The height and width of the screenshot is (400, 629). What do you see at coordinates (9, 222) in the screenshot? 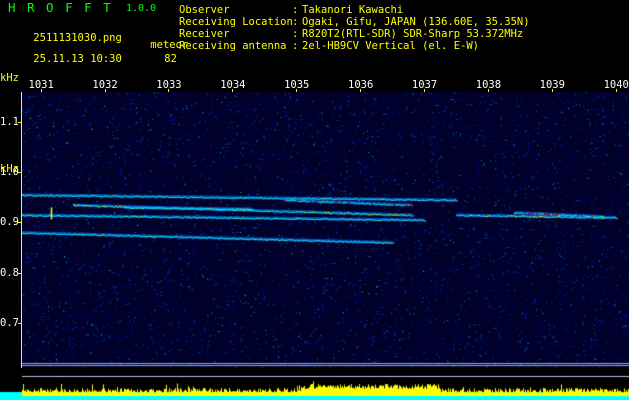
I see `y-tick-label: 0.9` at bounding box center [9, 222].